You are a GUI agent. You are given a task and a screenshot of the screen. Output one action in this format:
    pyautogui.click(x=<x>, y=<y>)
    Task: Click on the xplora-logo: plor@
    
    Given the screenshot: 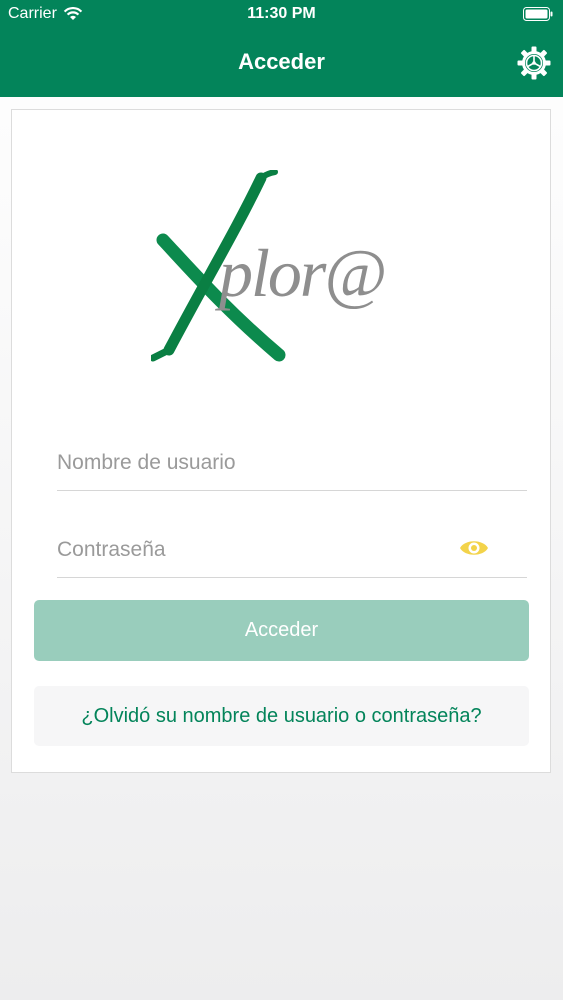 What is the action you would take?
    pyautogui.click(x=269, y=266)
    